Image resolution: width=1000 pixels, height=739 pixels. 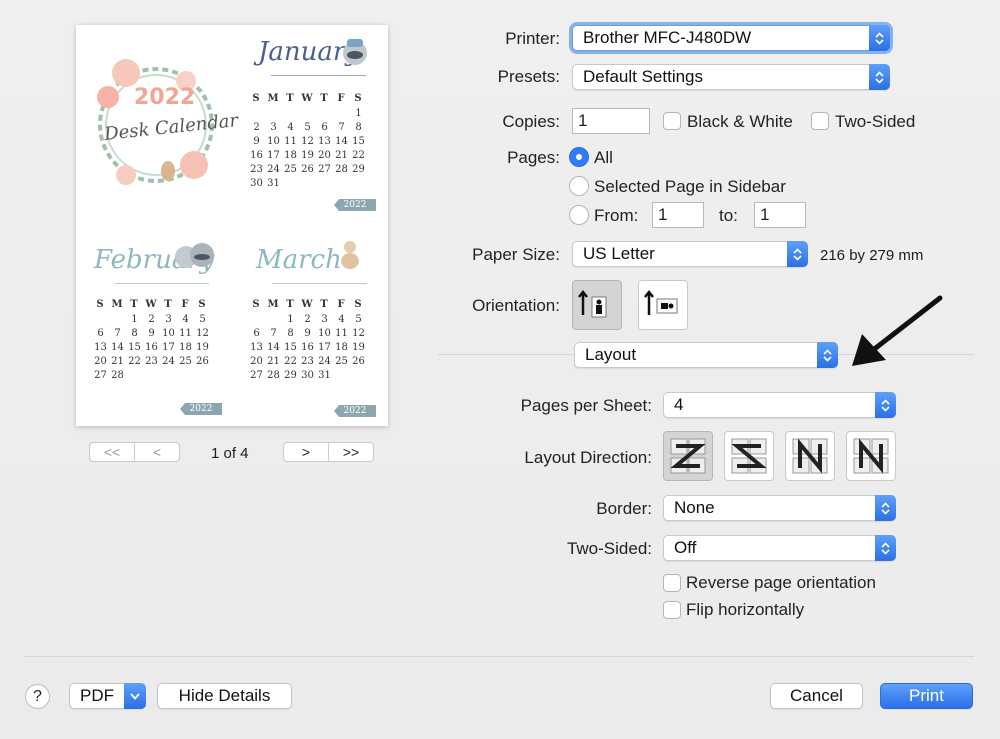 What do you see at coordinates (579, 186) in the screenshot?
I see `pages-selected-radio` at bounding box center [579, 186].